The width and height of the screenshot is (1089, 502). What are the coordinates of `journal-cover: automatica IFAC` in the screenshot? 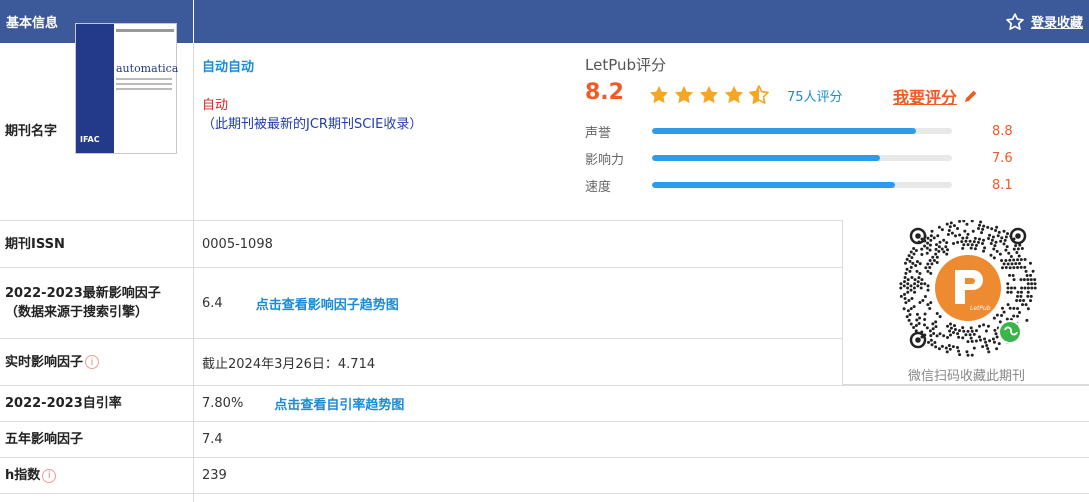 It's located at (127, 88).